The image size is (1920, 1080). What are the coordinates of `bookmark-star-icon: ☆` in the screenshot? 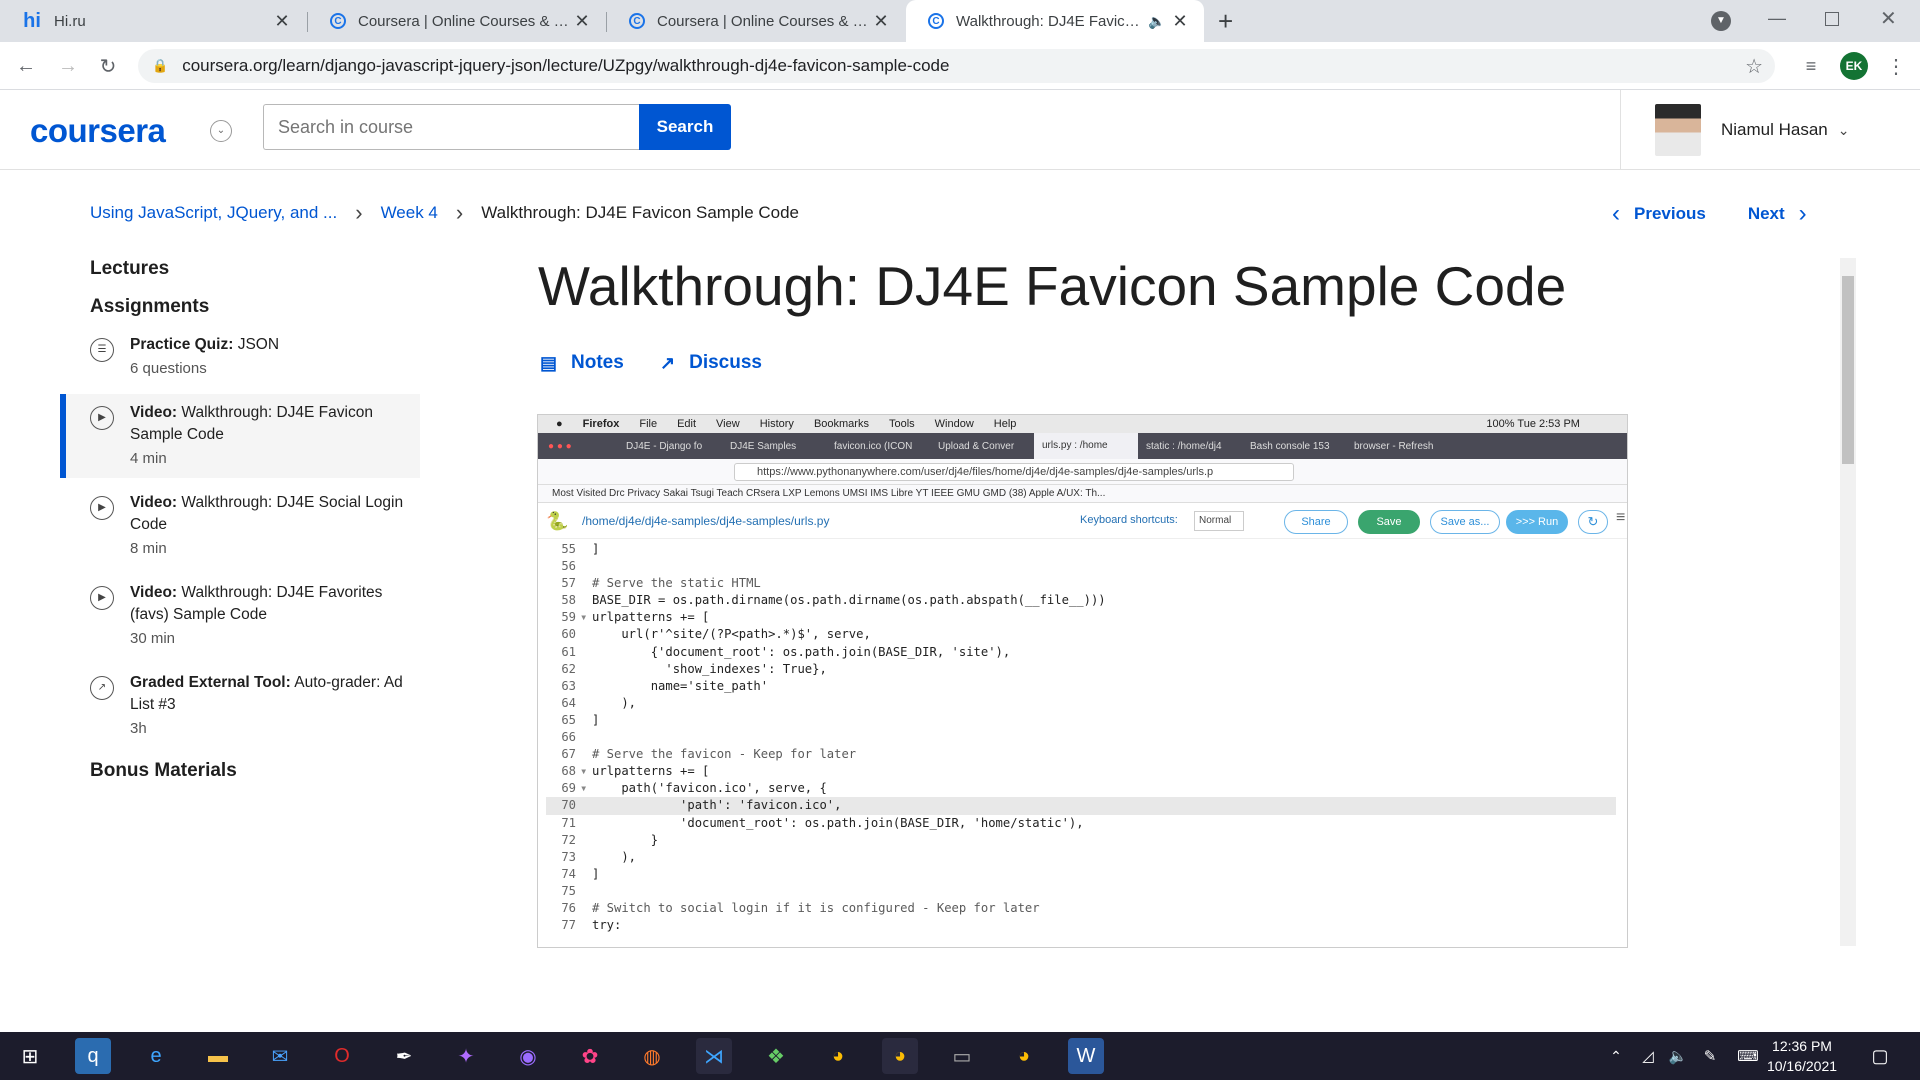 It's located at (1754, 66).